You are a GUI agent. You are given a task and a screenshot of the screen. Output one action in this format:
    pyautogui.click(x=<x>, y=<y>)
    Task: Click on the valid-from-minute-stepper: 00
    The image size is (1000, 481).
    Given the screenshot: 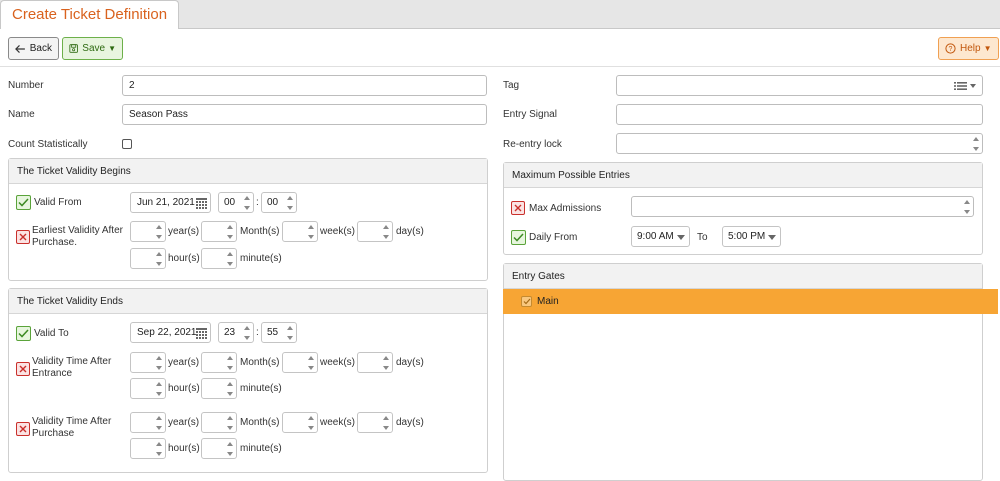 What is the action you would take?
    pyautogui.click(x=279, y=202)
    